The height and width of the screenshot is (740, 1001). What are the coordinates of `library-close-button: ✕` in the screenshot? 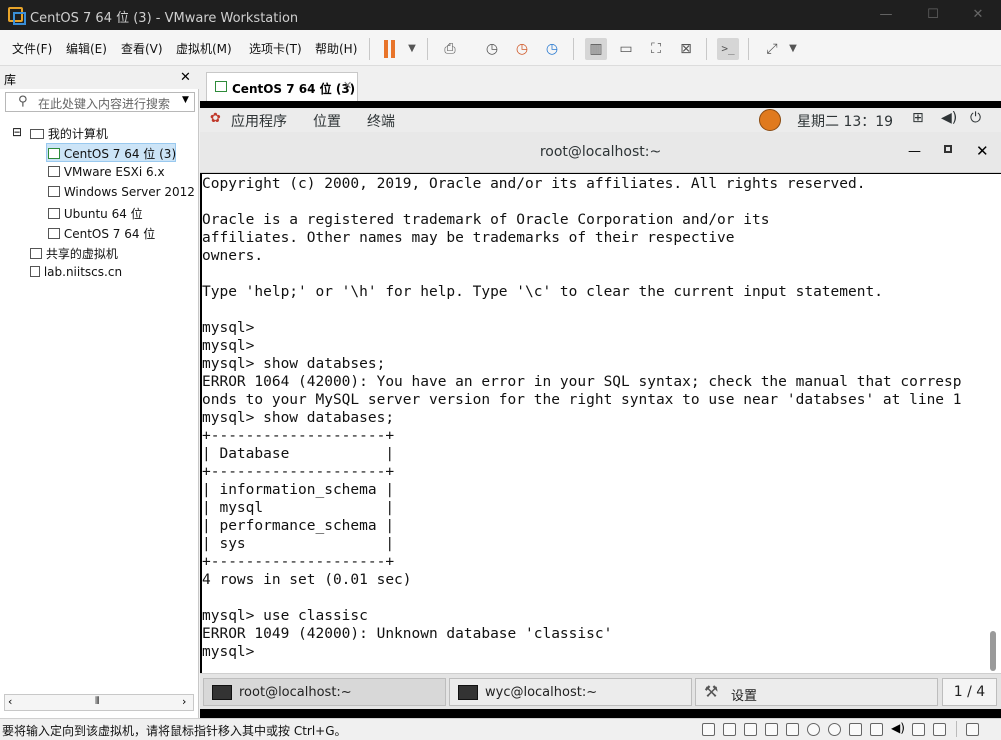 It's located at (185, 77).